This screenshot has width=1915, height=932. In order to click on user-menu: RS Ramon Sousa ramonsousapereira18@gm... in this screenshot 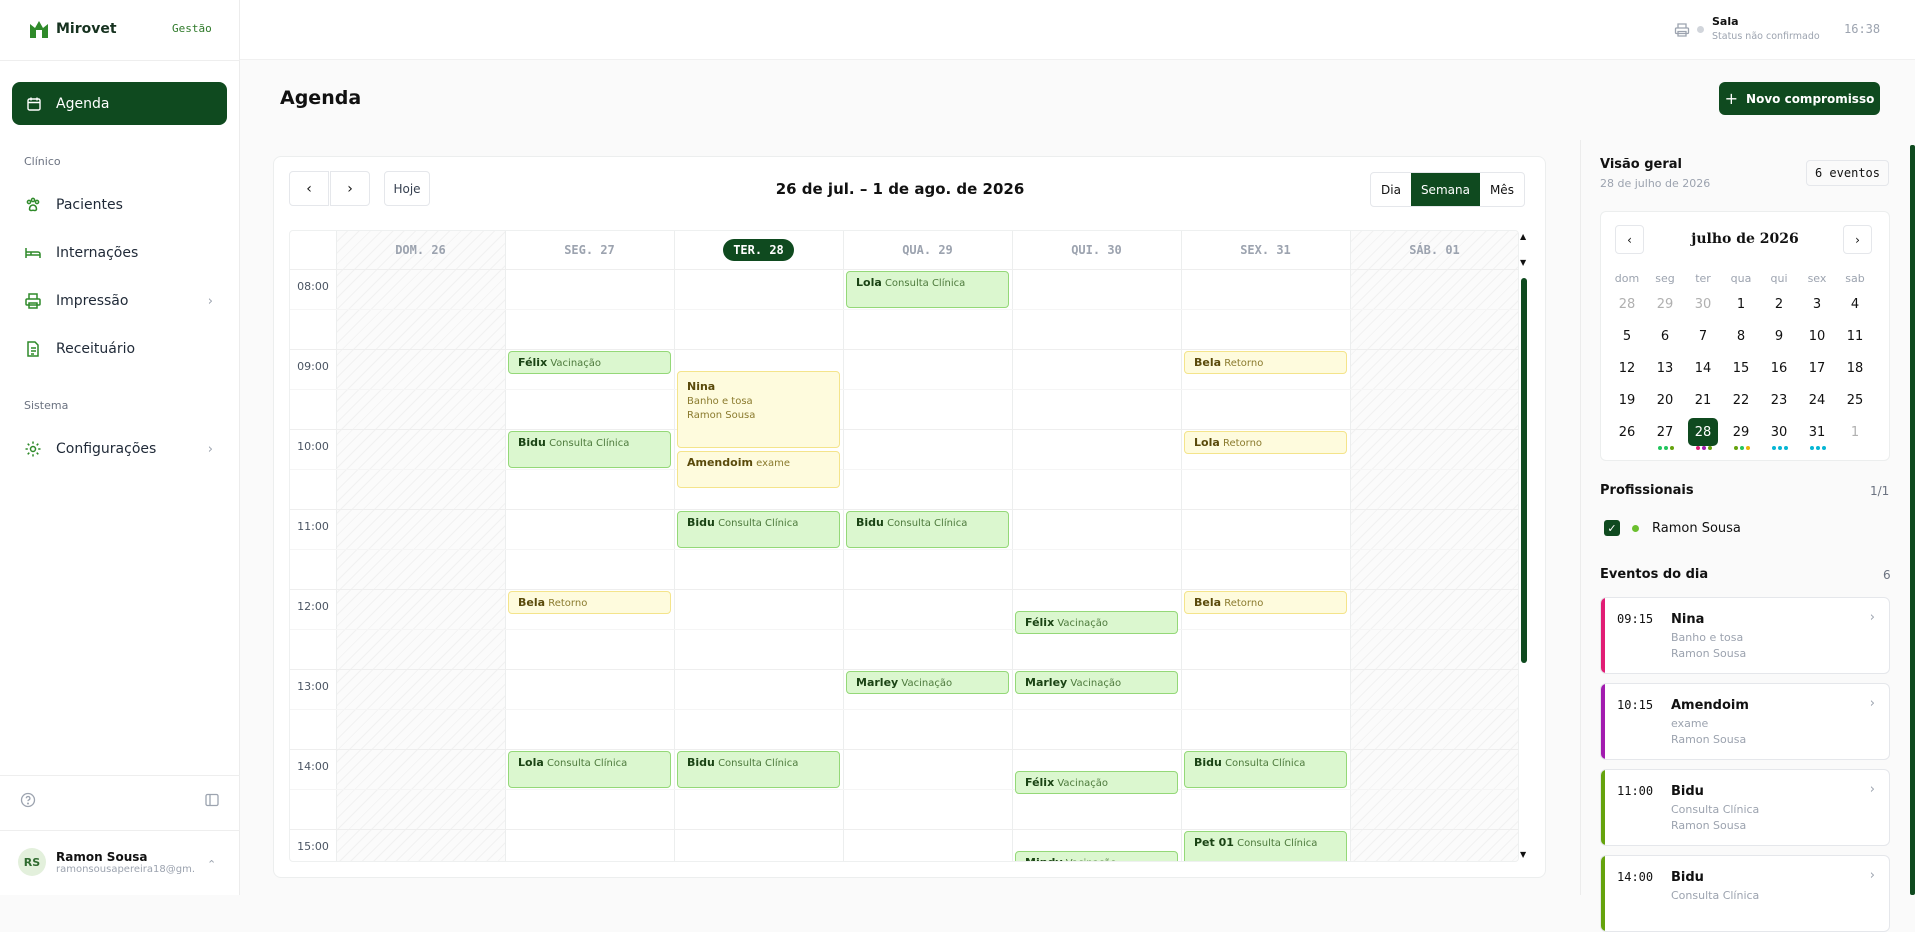, I will do `click(107, 862)`.